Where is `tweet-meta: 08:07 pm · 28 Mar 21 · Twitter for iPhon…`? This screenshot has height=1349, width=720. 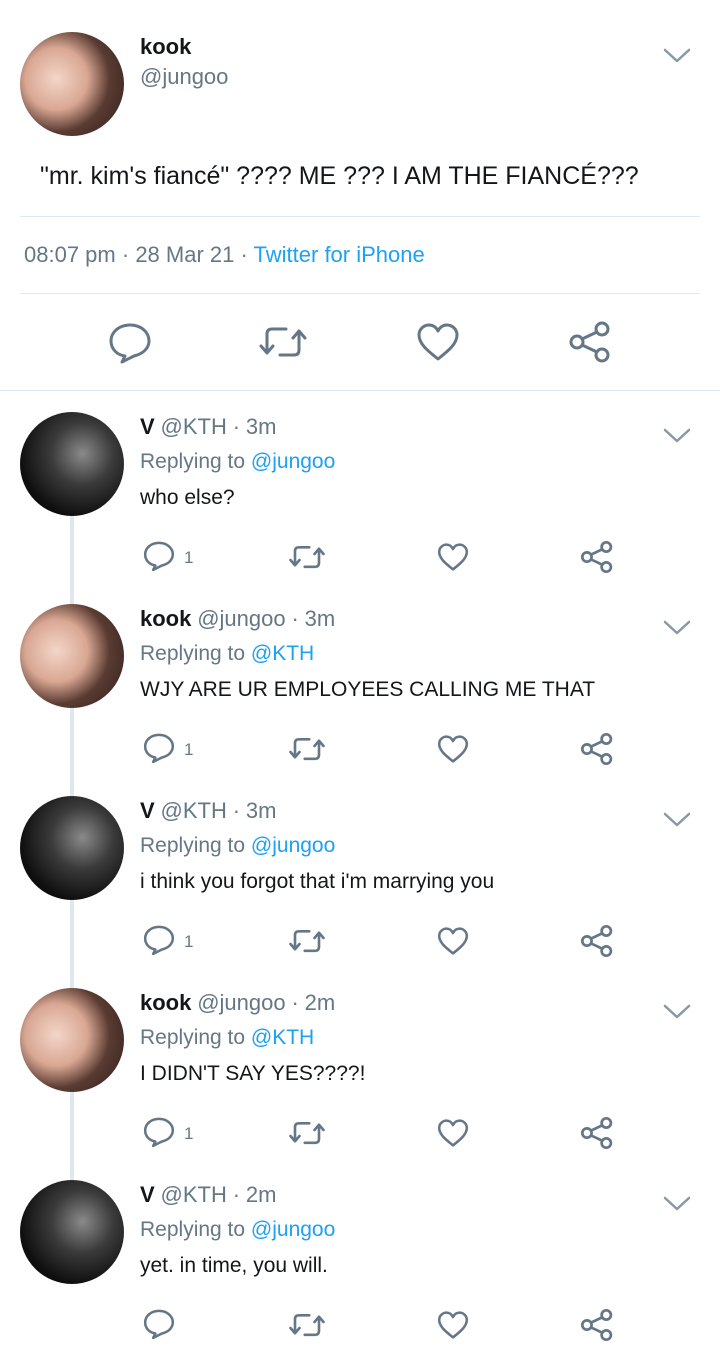
tweet-meta: 08:07 pm · 28 Mar 21 · Twitter for iPhon… is located at coordinates (224, 255).